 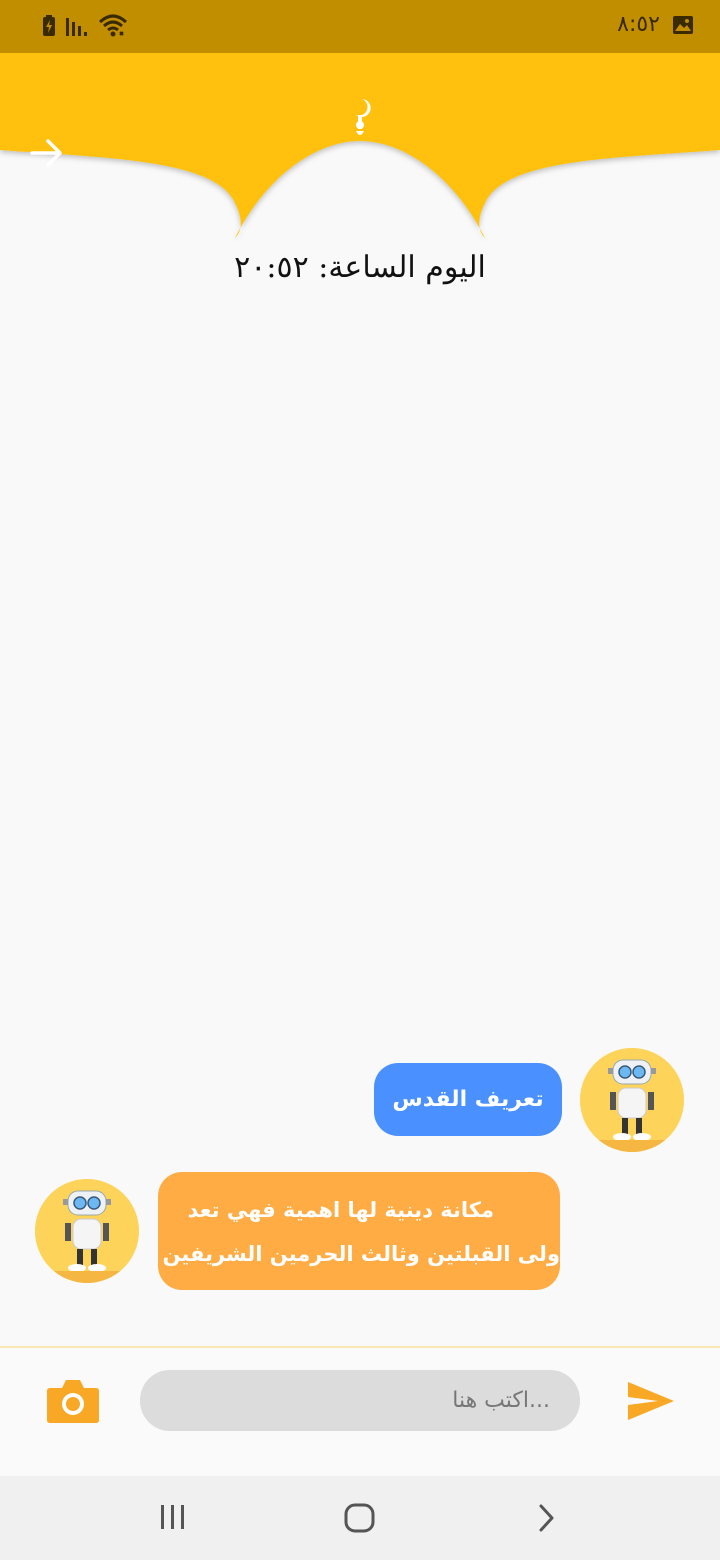 I want to click on avatar-bot, so click(x=87, y=1231).